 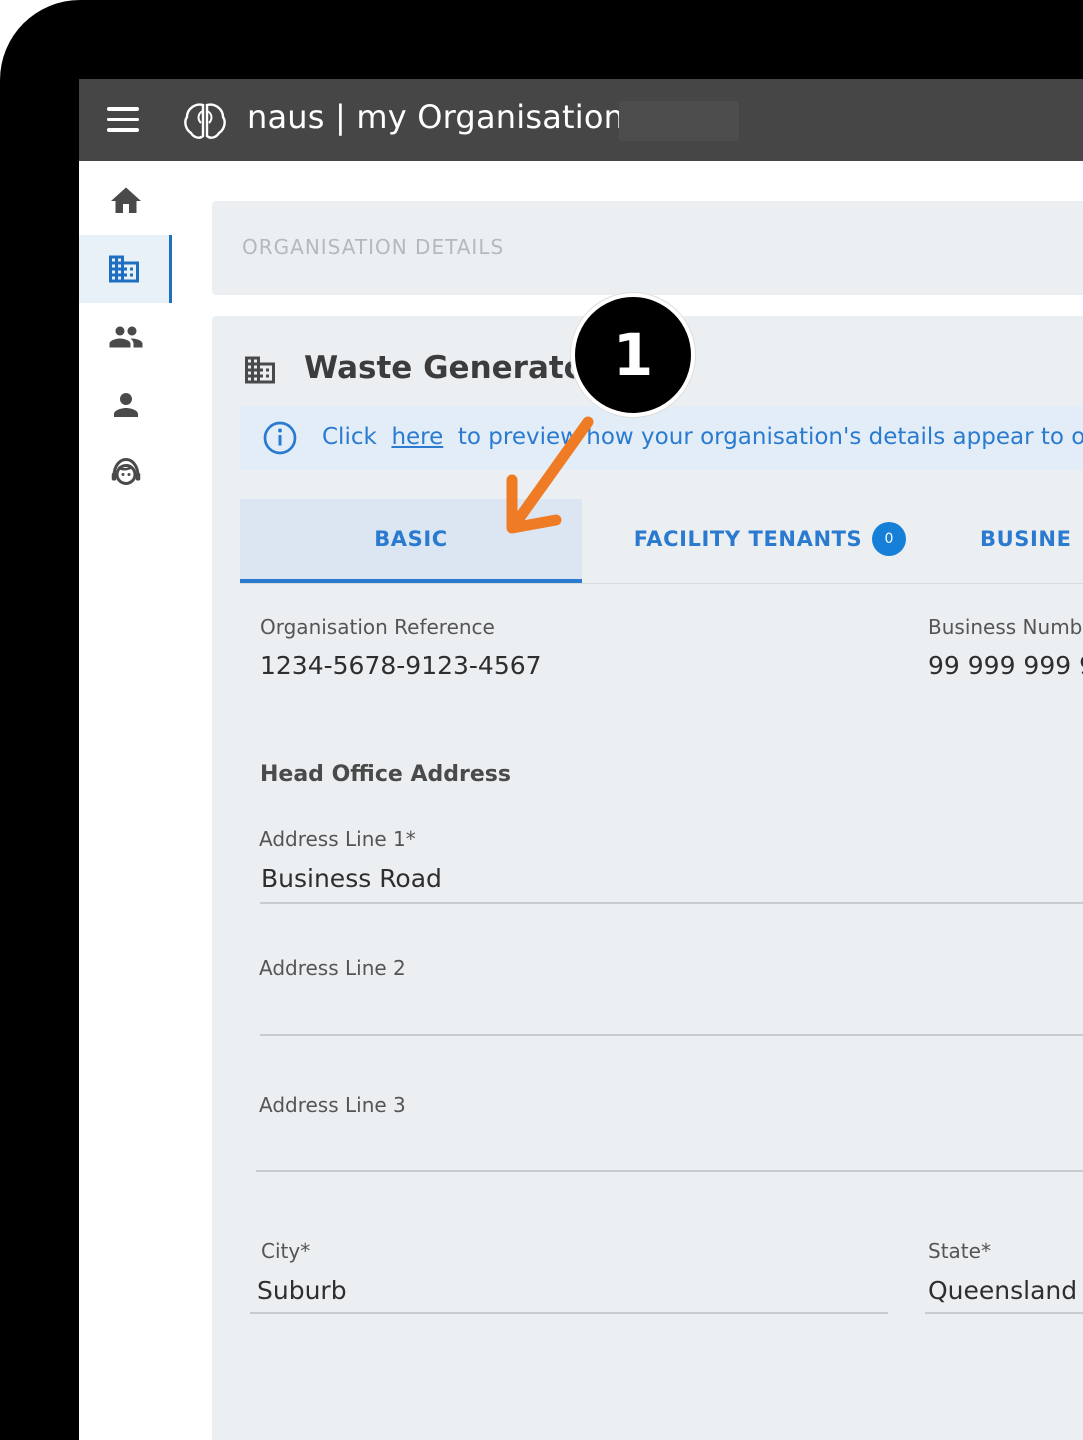 What do you see at coordinates (377, 627) in the screenshot?
I see `org-reference-label: Organisation Reference` at bounding box center [377, 627].